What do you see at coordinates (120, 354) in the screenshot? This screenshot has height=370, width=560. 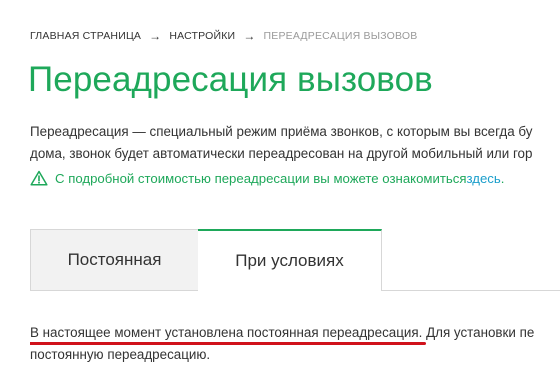 I see `status-line-2: постоянную переадресацию.` at bounding box center [120, 354].